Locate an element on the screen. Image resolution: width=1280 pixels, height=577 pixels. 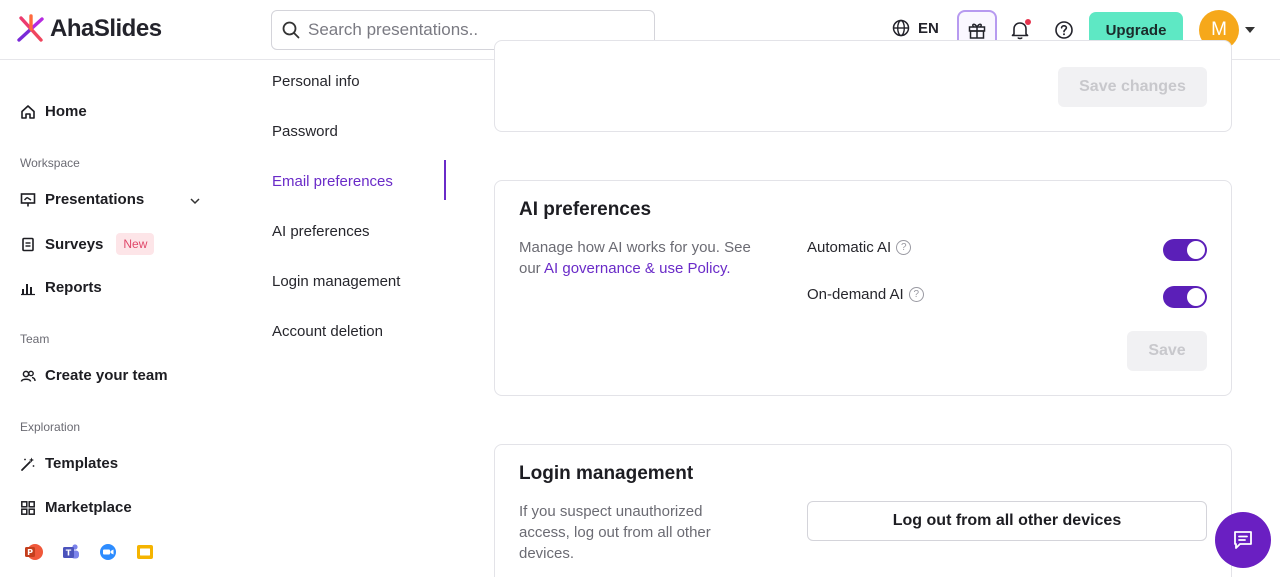
language-selector: EN is located at coordinates (915, 28).